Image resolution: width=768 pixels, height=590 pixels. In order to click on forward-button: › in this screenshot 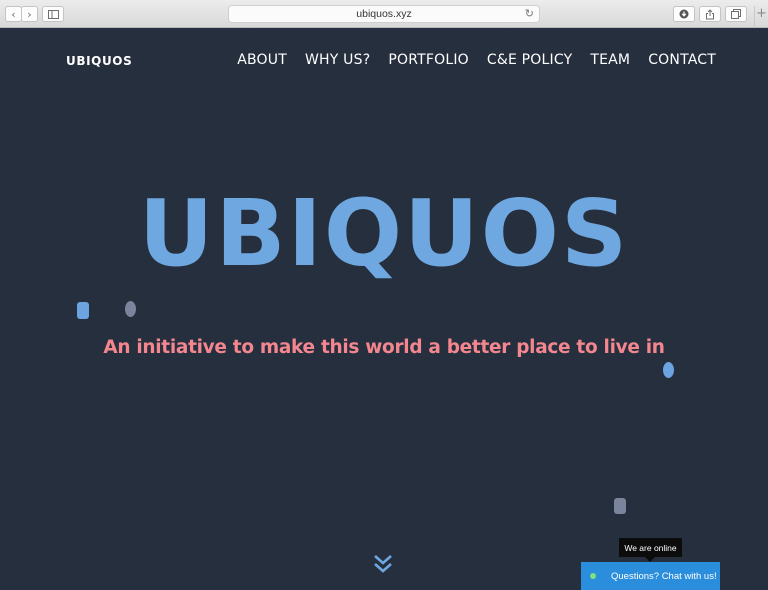, I will do `click(29, 14)`.